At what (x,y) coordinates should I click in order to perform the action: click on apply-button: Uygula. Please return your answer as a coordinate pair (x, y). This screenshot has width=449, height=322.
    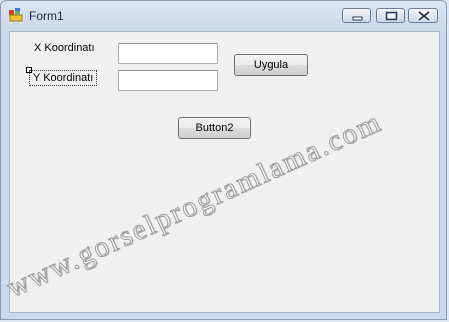
    Looking at the image, I should click on (271, 65).